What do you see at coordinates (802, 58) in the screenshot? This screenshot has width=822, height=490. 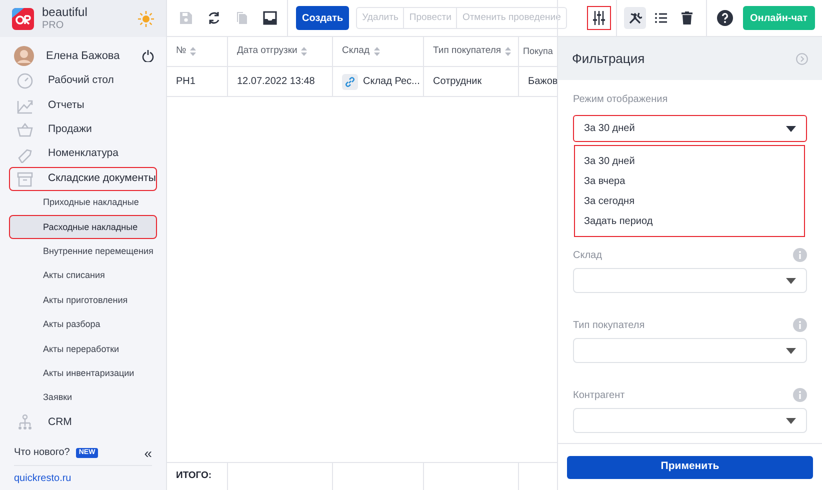 I see `chevron-circle-icon` at bounding box center [802, 58].